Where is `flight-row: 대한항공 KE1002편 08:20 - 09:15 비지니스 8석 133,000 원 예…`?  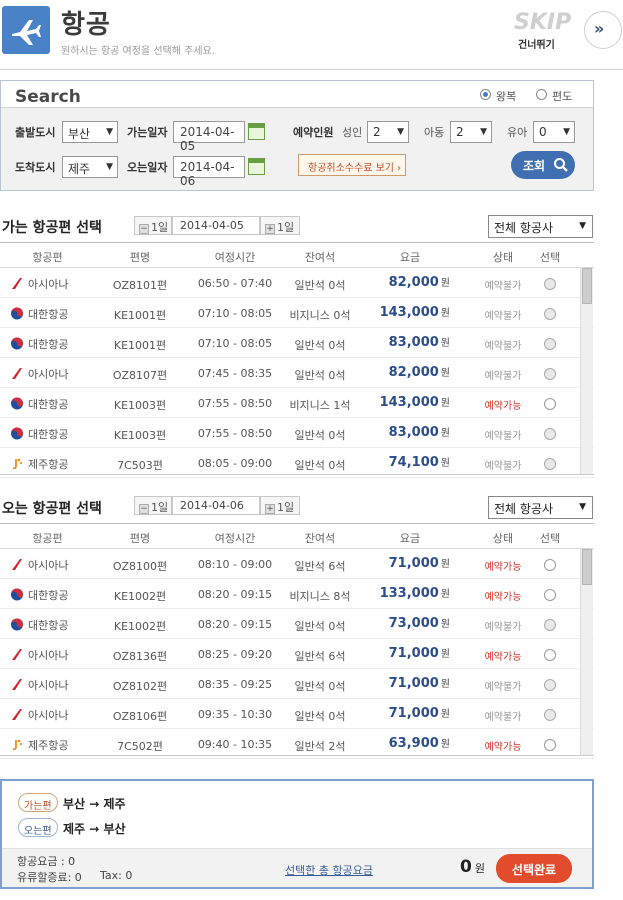 flight-row: 대한항공 KE1002편 08:20 - 09:15 비지니스 8석 133,000 원 예… is located at coordinates (297, 594).